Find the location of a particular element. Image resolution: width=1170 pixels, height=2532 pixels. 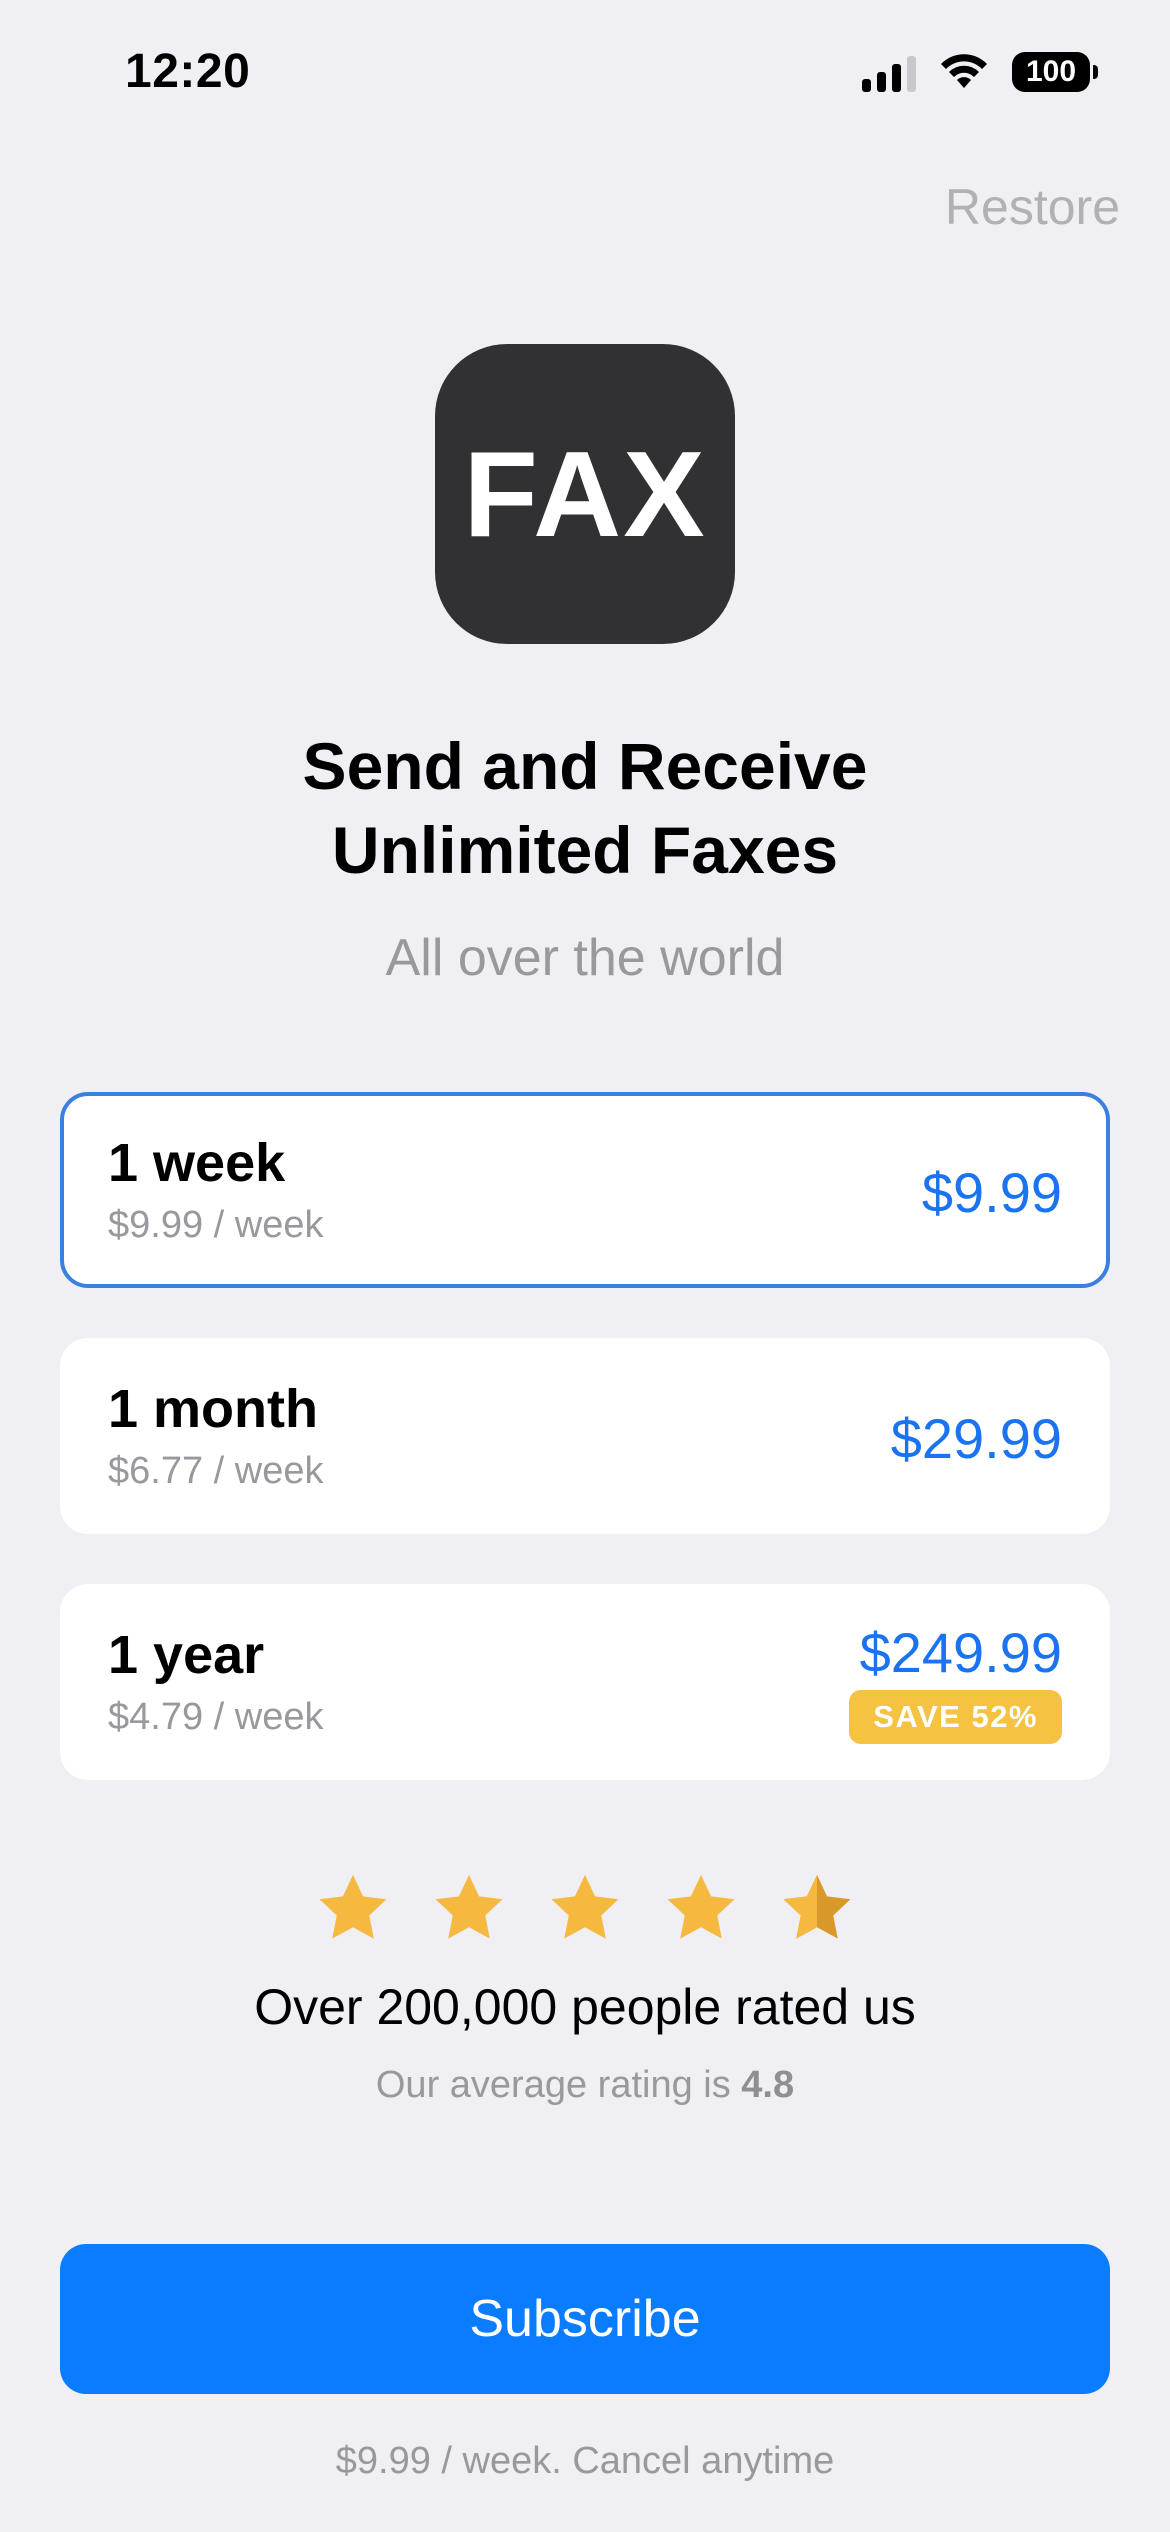

title-line-1: Send and Receive is located at coordinates (585, 766).